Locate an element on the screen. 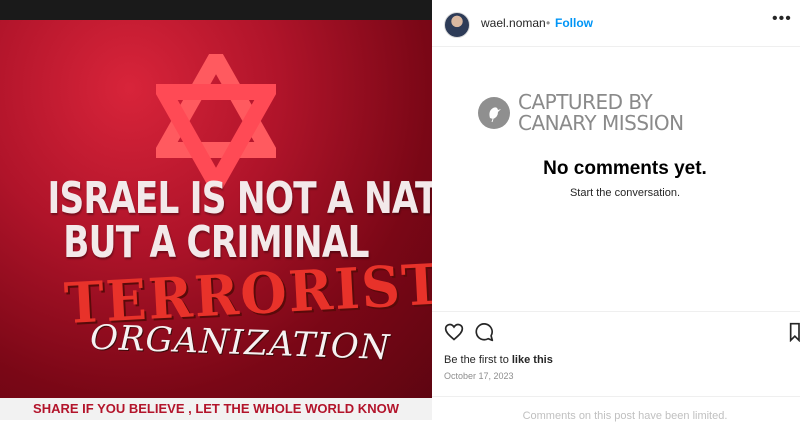 This screenshot has height=422, width=800. like-this-link: like this is located at coordinates (532, 360).